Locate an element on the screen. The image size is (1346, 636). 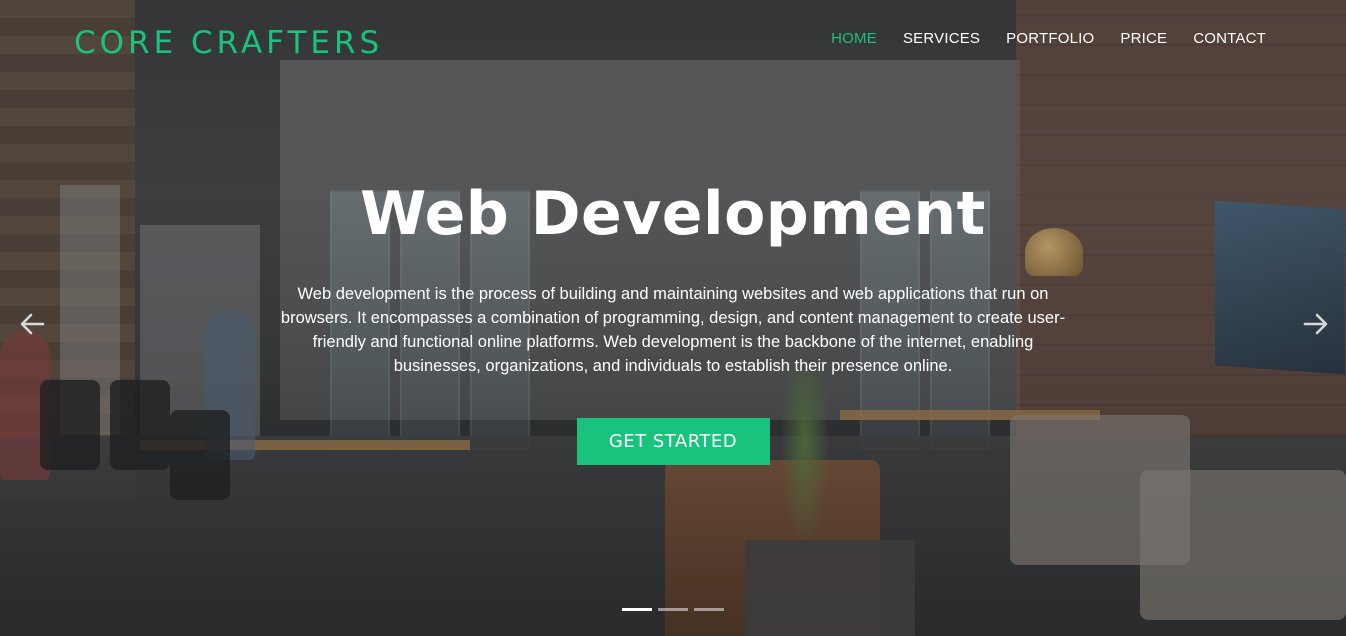
arrow-right-icon is located at coordinates (1315, 324).